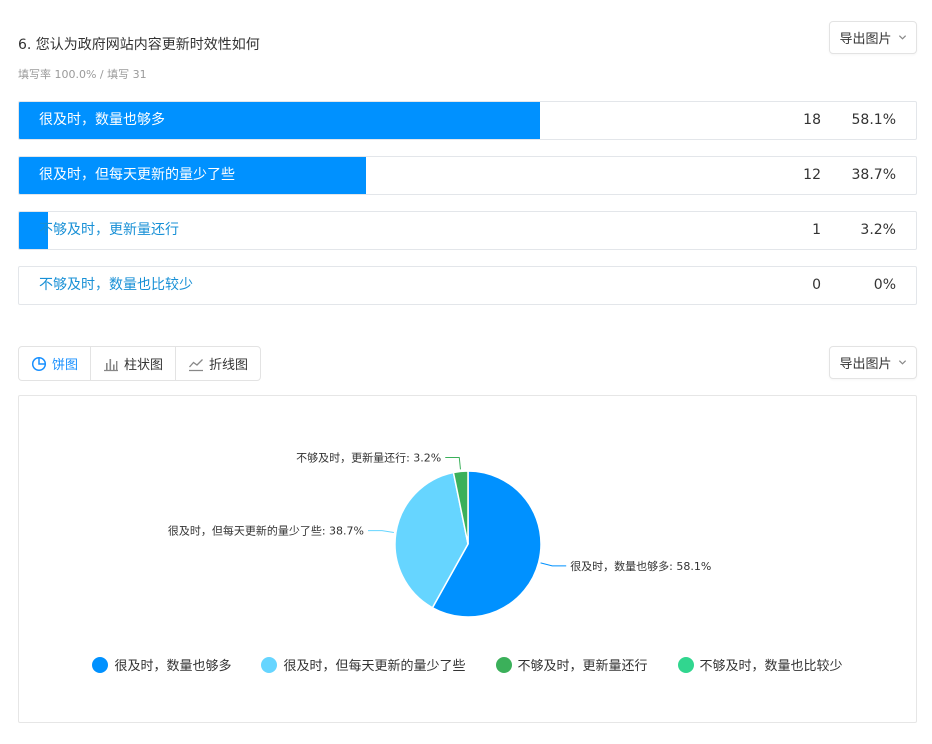  Describe the element at coordinates (873, 120) in the screenshot. I see `option-percent: 58.1%` at that location.